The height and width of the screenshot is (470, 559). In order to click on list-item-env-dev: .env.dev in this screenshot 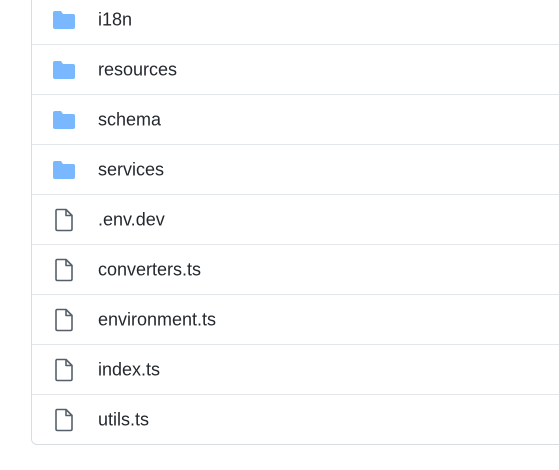, I will do `click(295, 220)`.